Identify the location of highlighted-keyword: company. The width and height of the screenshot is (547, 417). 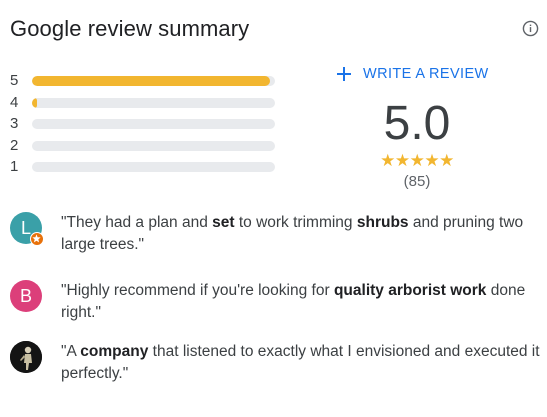
(114, 351).